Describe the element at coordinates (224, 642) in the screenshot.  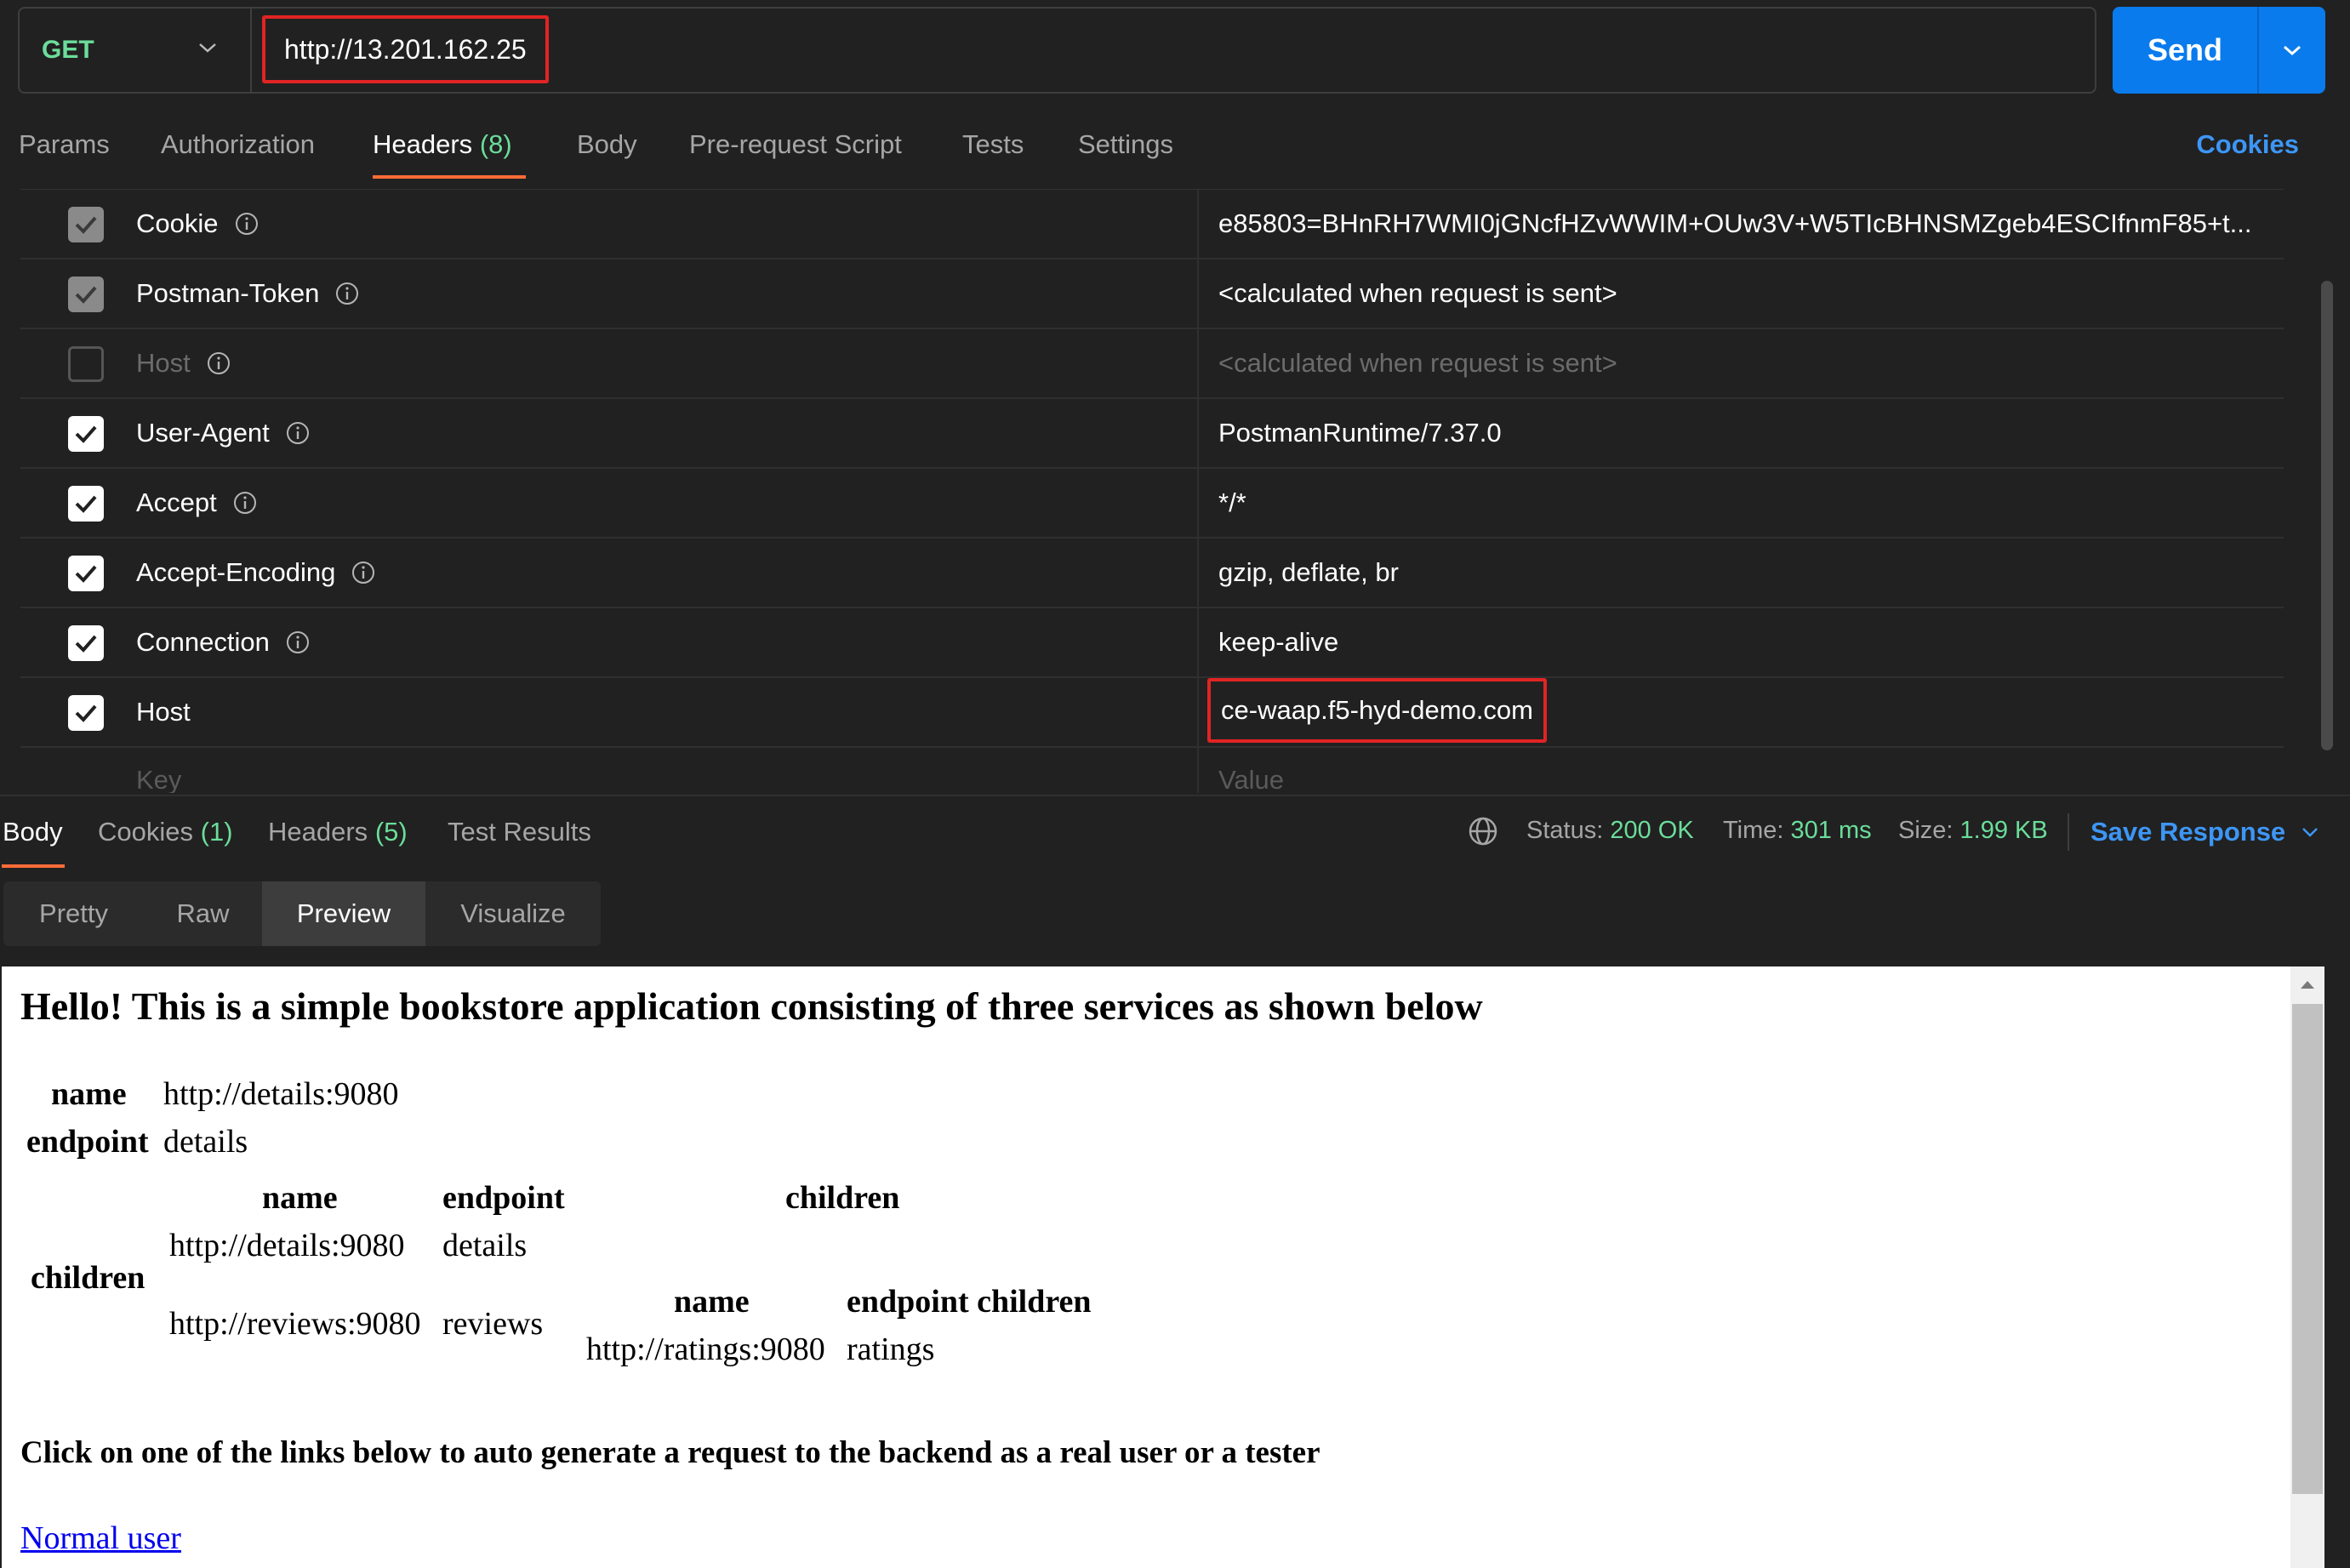
I see `header-key: Connection` at that location.